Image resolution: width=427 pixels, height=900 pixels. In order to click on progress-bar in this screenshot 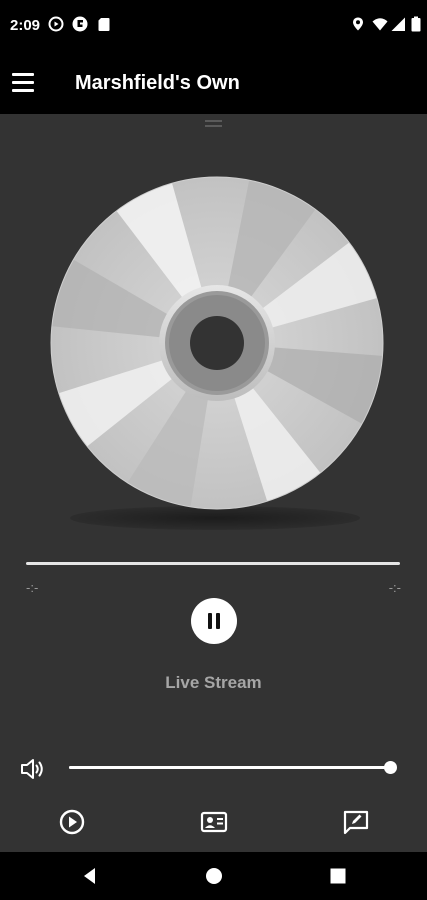, I will do `click(213, 563)`.